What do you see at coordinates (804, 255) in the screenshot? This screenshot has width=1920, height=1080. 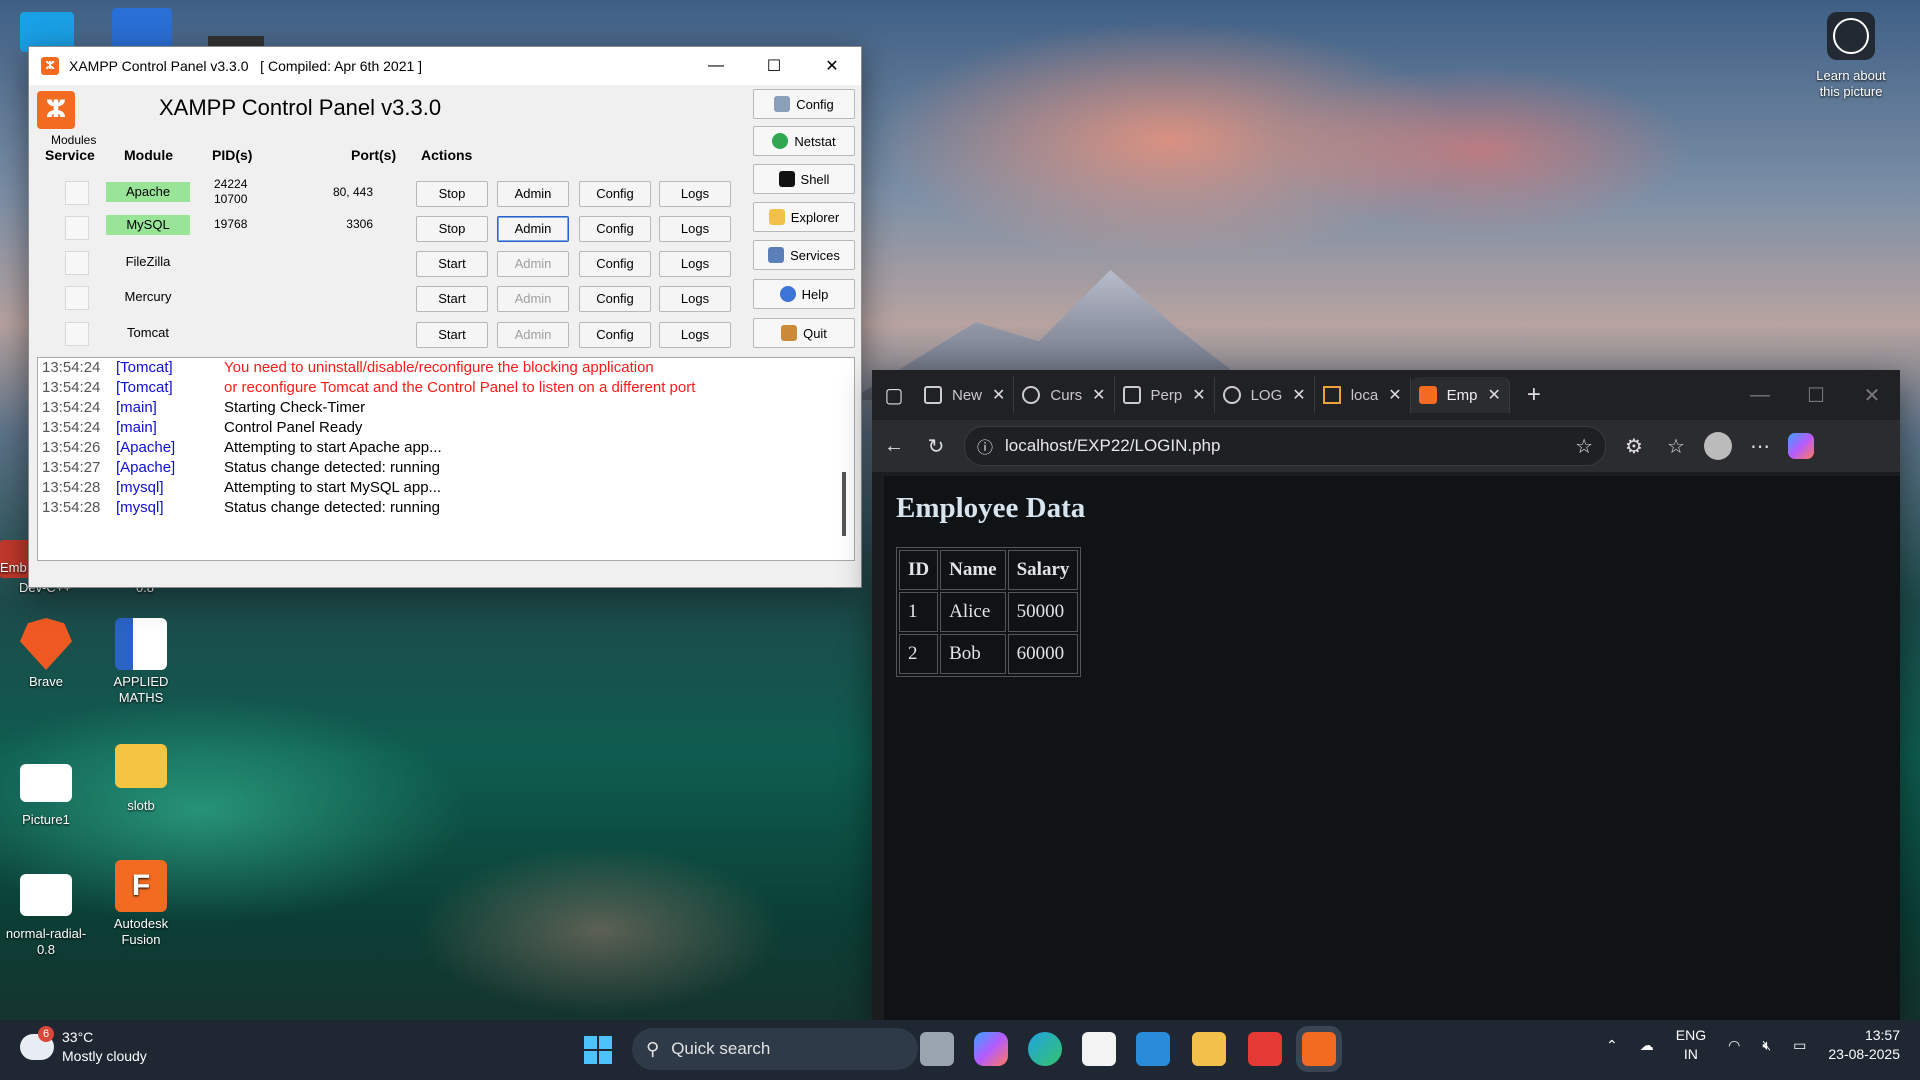 I see `services-button: Services` at bounding box center [804, 255].